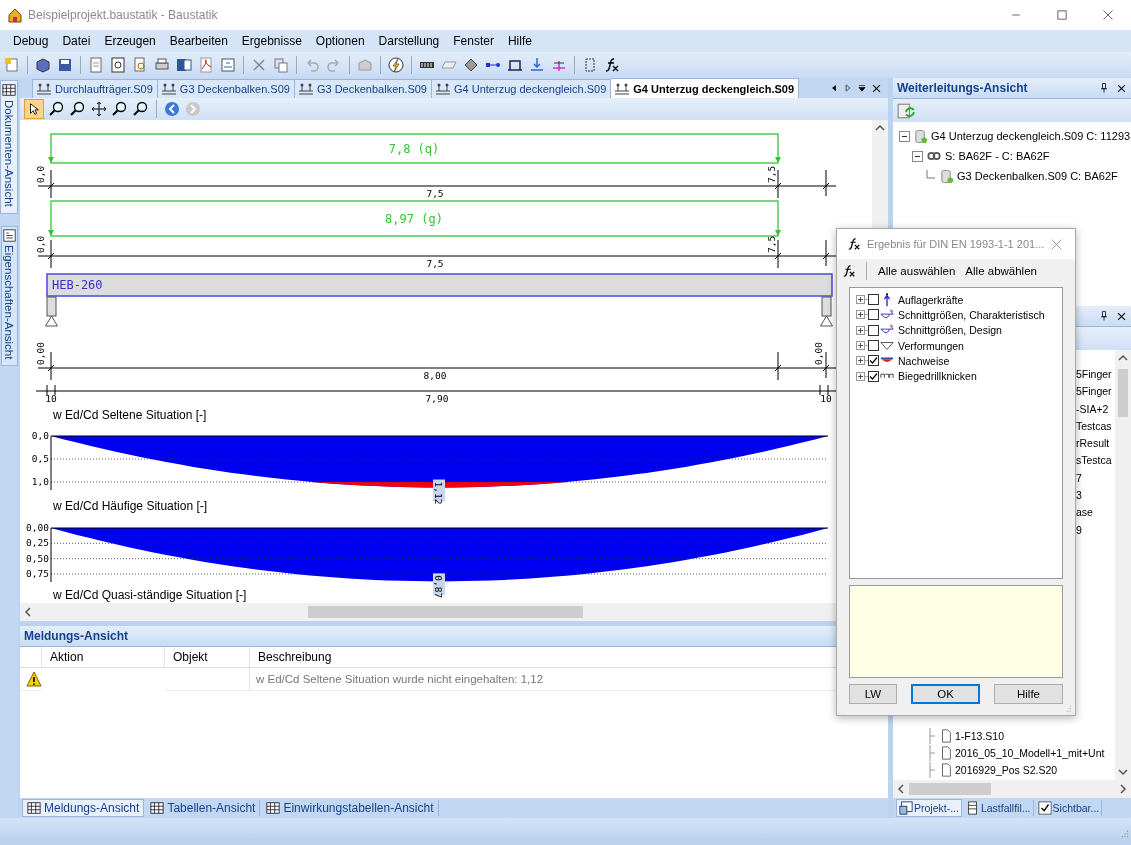 Image resolution: width=1131 pixels, height=845 pixels. What do you see at coordinates (350, 808) in the screenshot?
I see `panel-tab: Einwirkungstabellen-Ansicht` at bounding box center [350, 808].